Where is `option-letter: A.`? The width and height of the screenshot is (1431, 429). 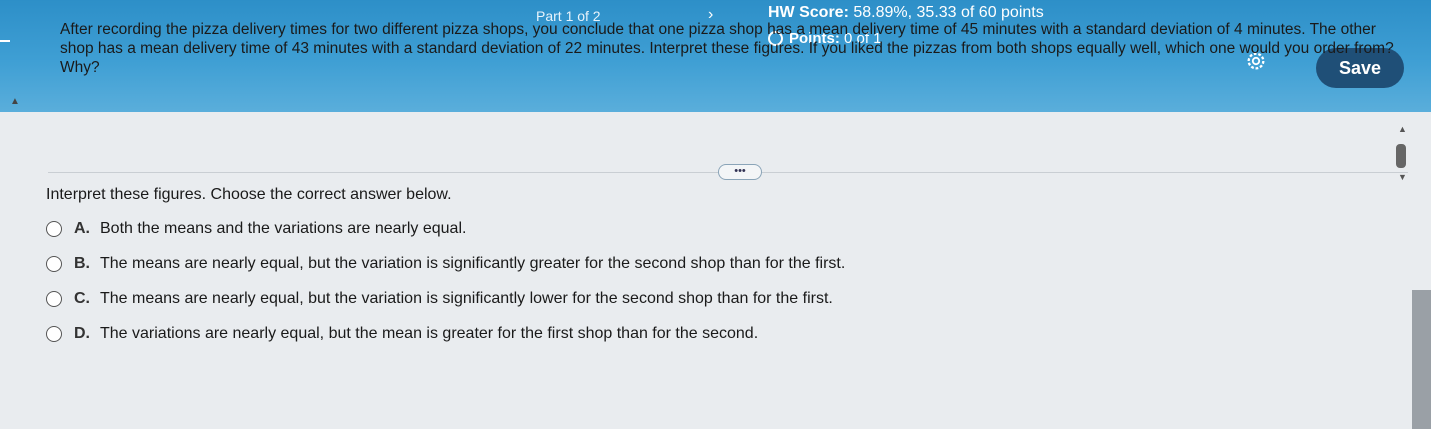
option-letter: A. is located at coordinates (82, 228).